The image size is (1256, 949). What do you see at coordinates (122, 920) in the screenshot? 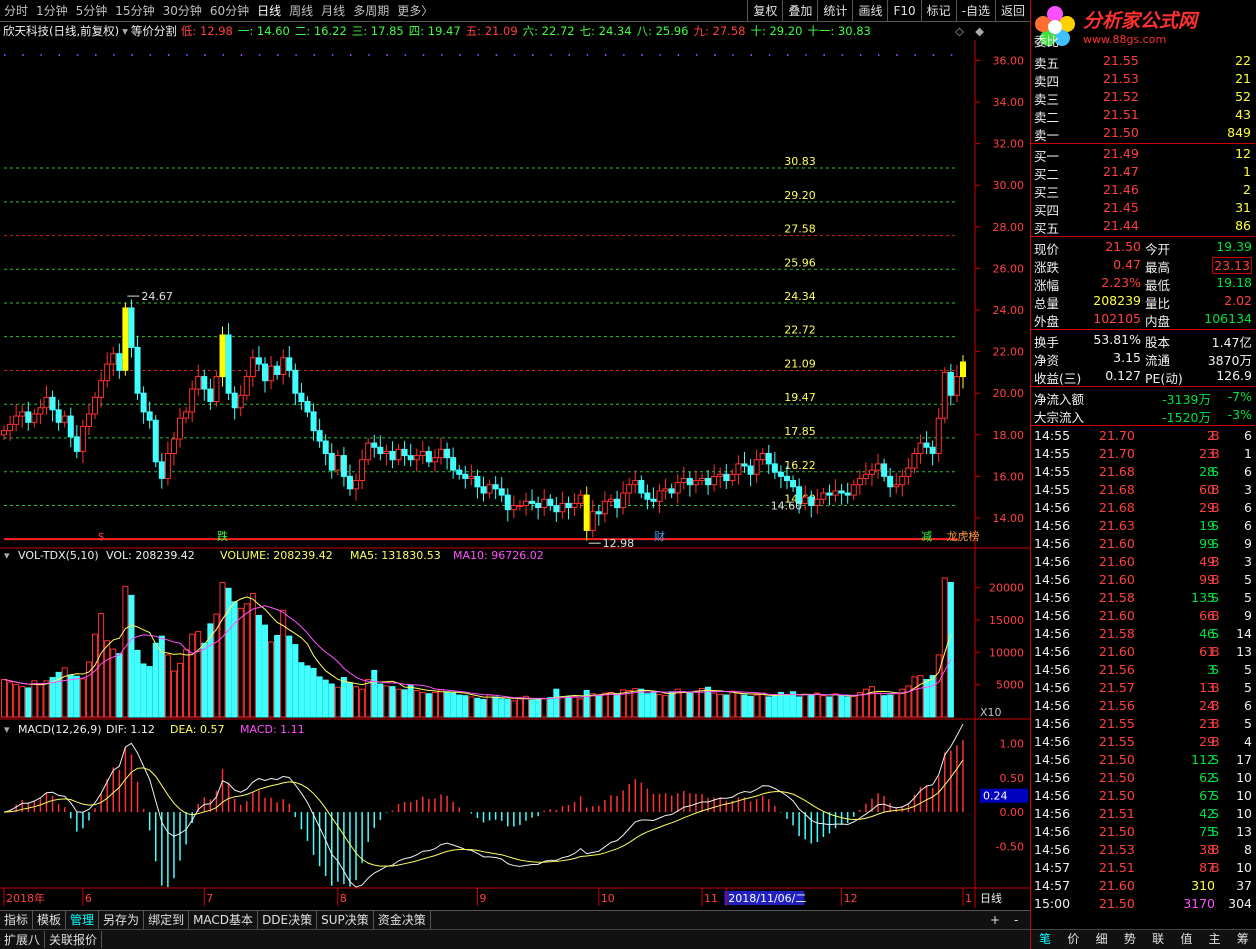
I see `indicator-tab: 另存为` at bounding box center [122, 920].